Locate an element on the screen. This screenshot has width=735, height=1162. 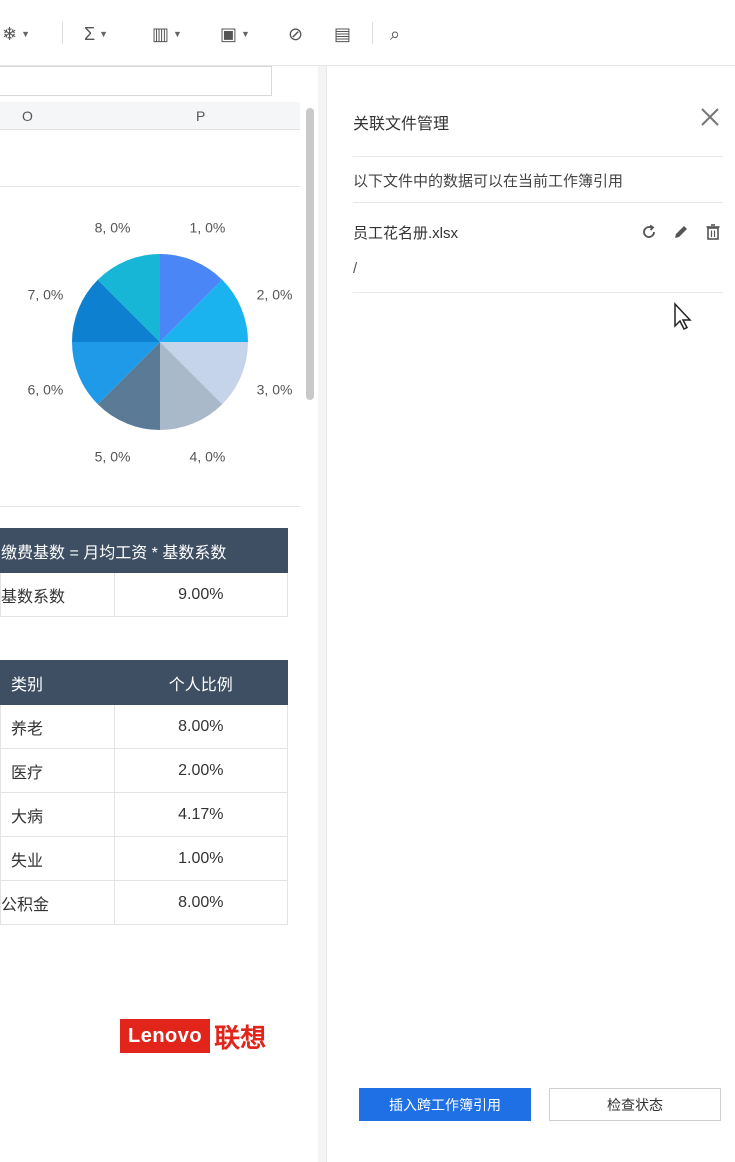
sum-icon: Σ is located at coordinates (90, 33).